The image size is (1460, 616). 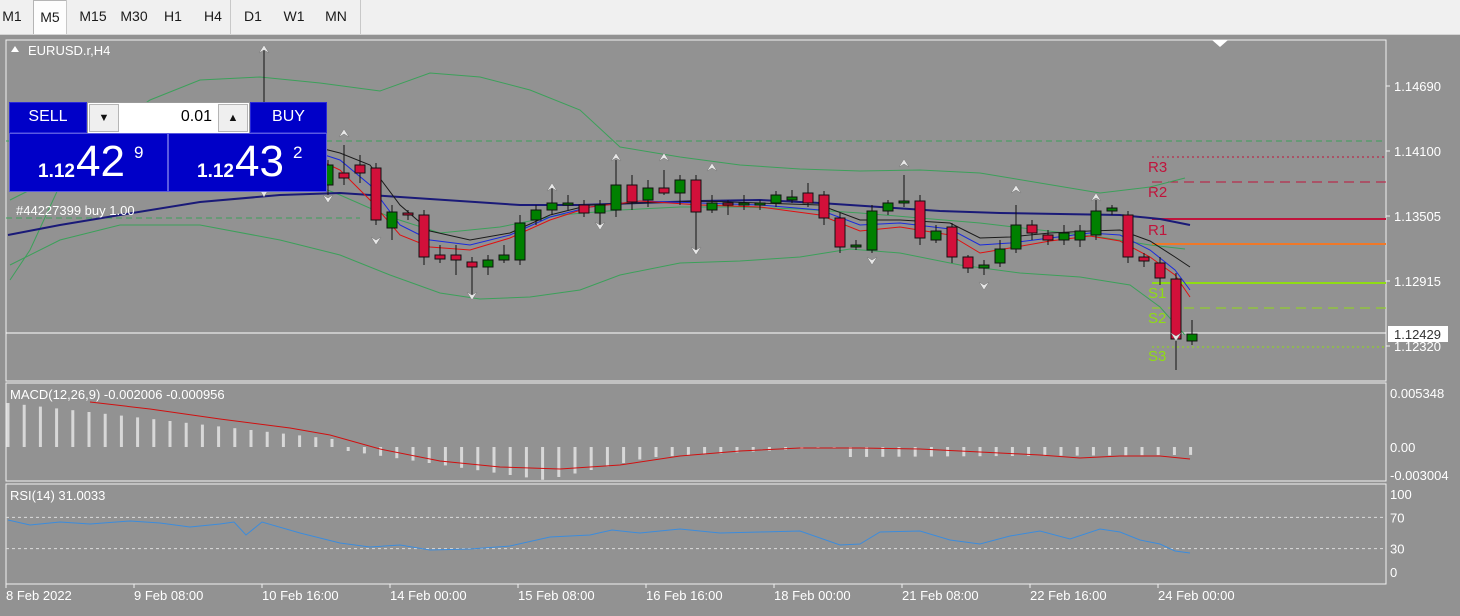 What do you see at coordinates (812, 595) in the screenshot?
I see `time-axis-label: 18 Feb 00:00` at bounding box center [812, 595].